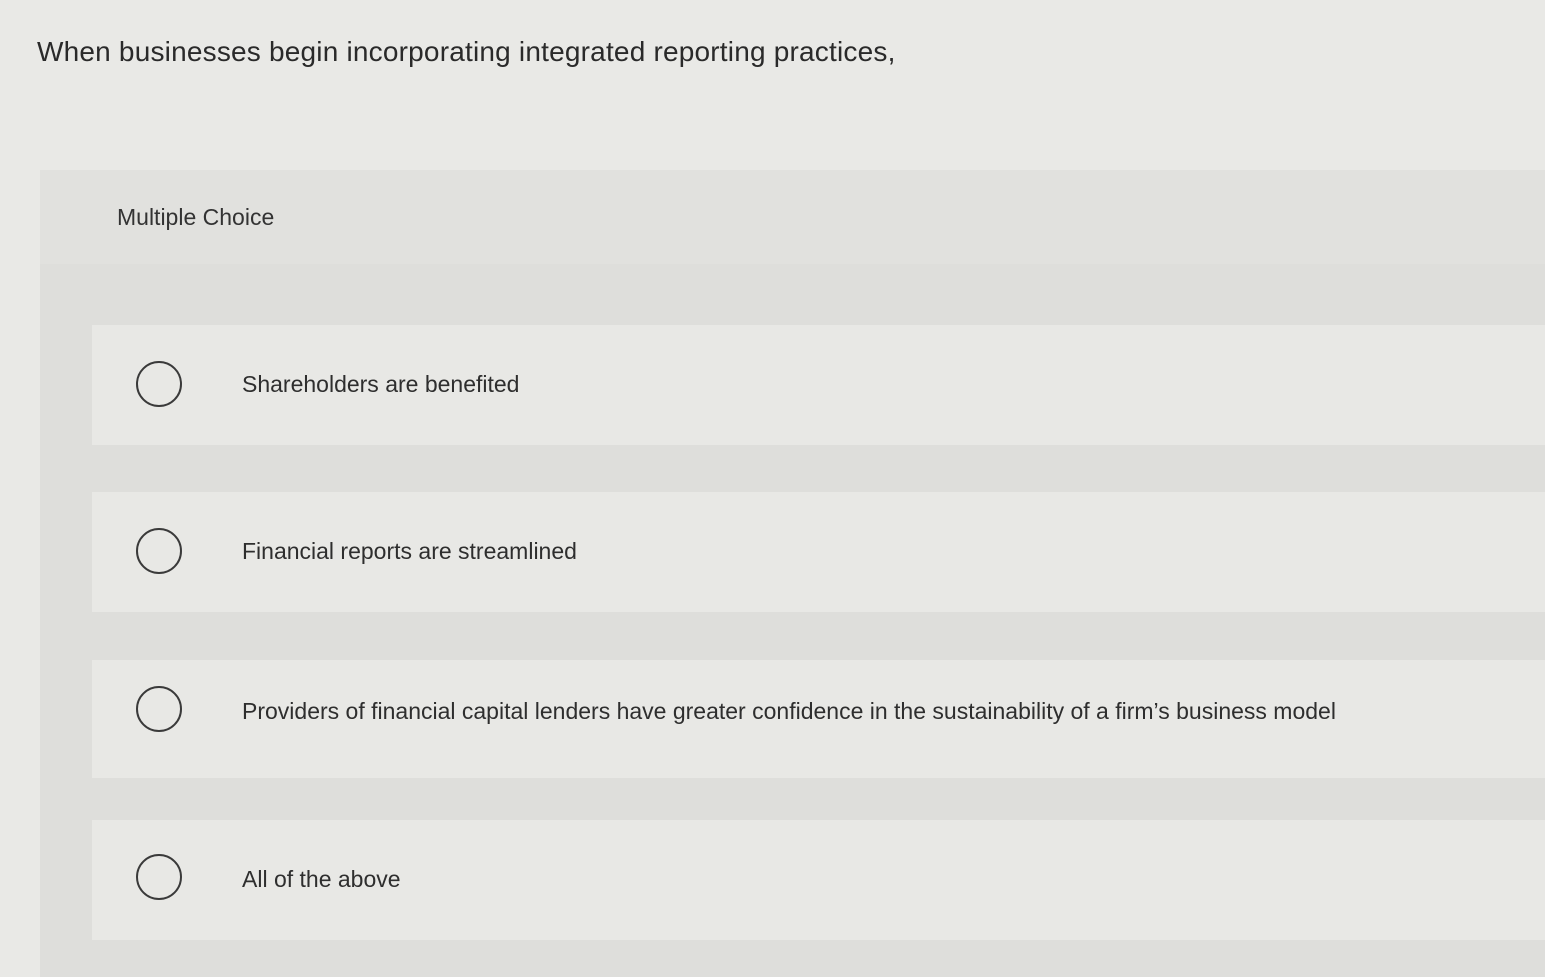  I want to click on answer-option: Shareholders are benefited, so click(818, 385).